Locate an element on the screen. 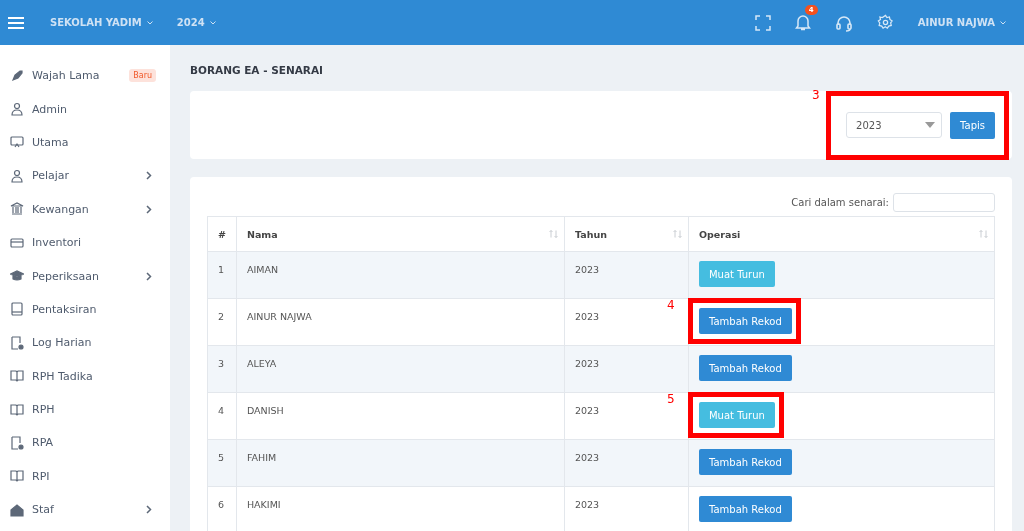 The width and height of the screenshot is (1024, 531). annotation-number: 4 is located at coordinates (670, 305).